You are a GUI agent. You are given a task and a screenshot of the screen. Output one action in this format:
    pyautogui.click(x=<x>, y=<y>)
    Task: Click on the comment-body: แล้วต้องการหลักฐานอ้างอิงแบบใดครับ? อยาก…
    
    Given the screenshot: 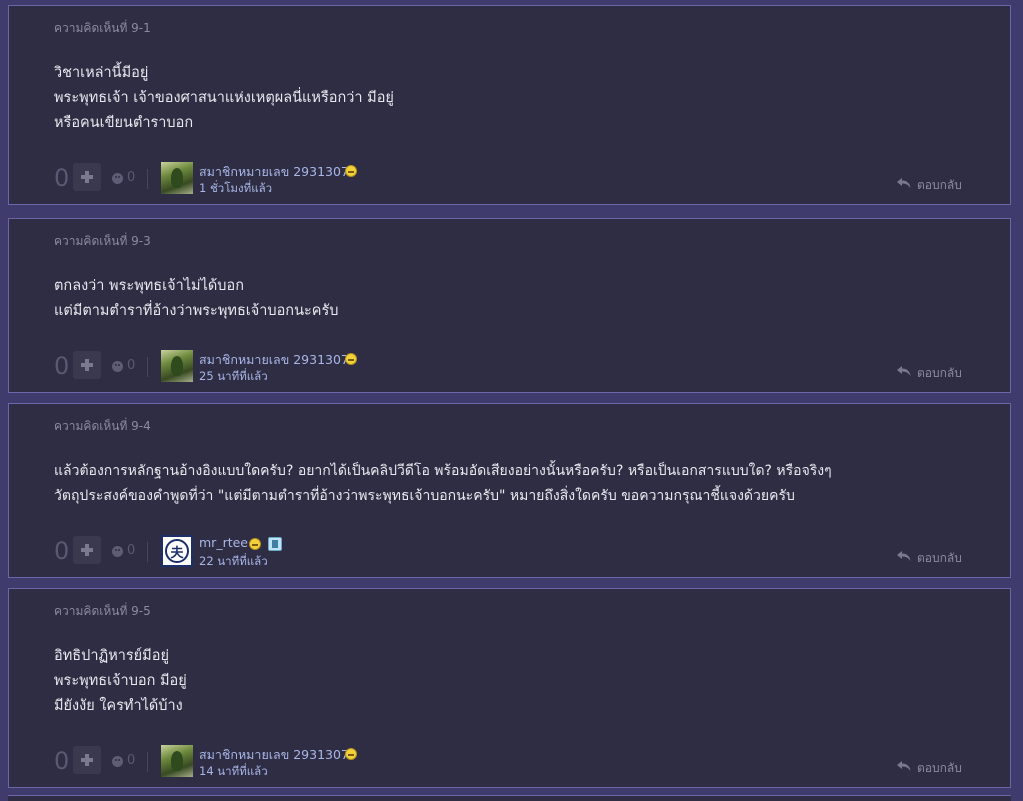 What is the action you would take?
    pyautogui.click(x=443, y=484)
    